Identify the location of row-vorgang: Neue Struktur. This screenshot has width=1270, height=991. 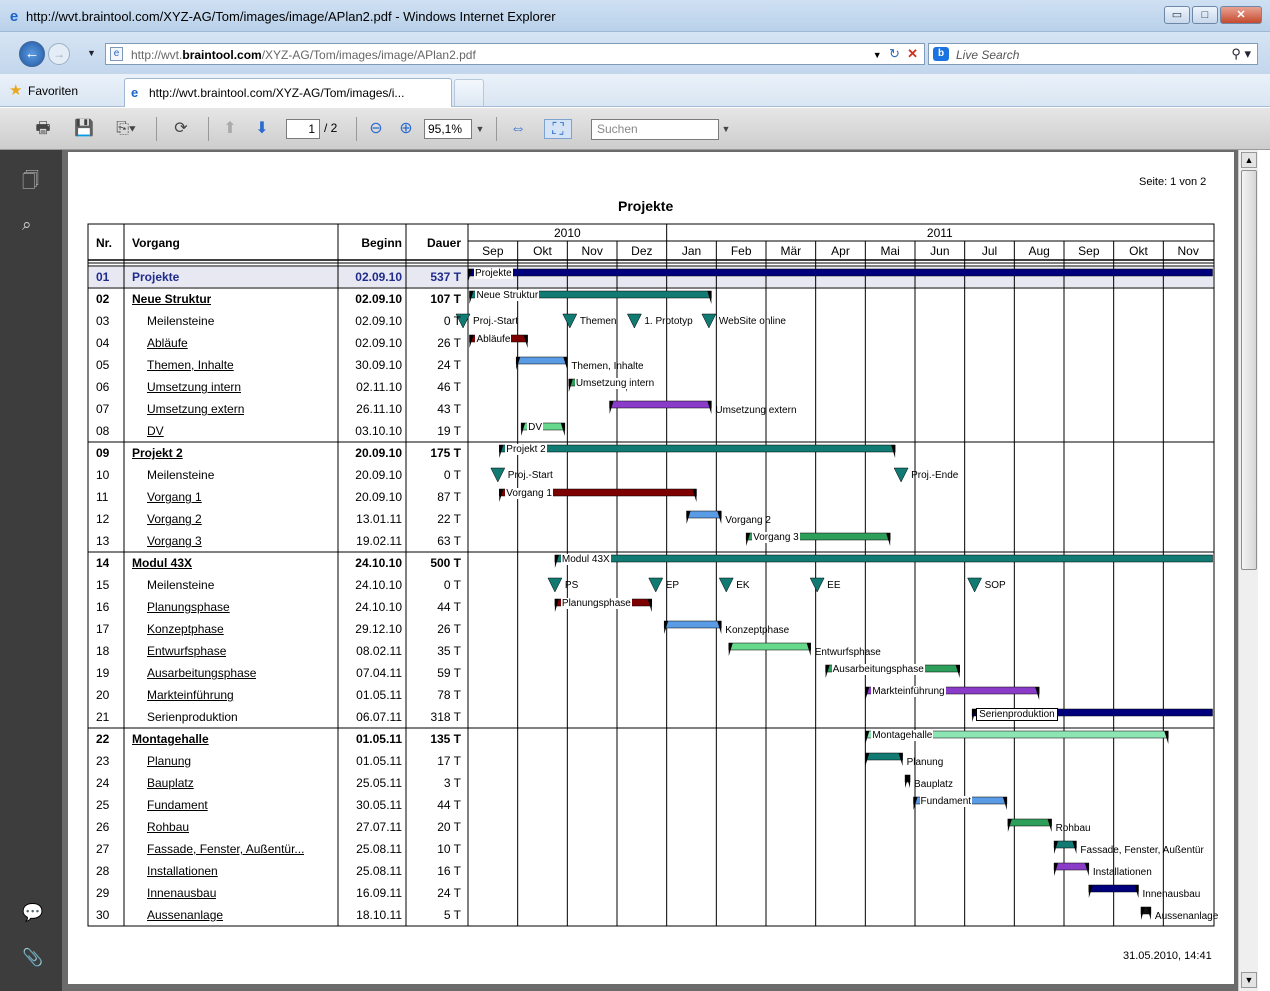
(172, 299).